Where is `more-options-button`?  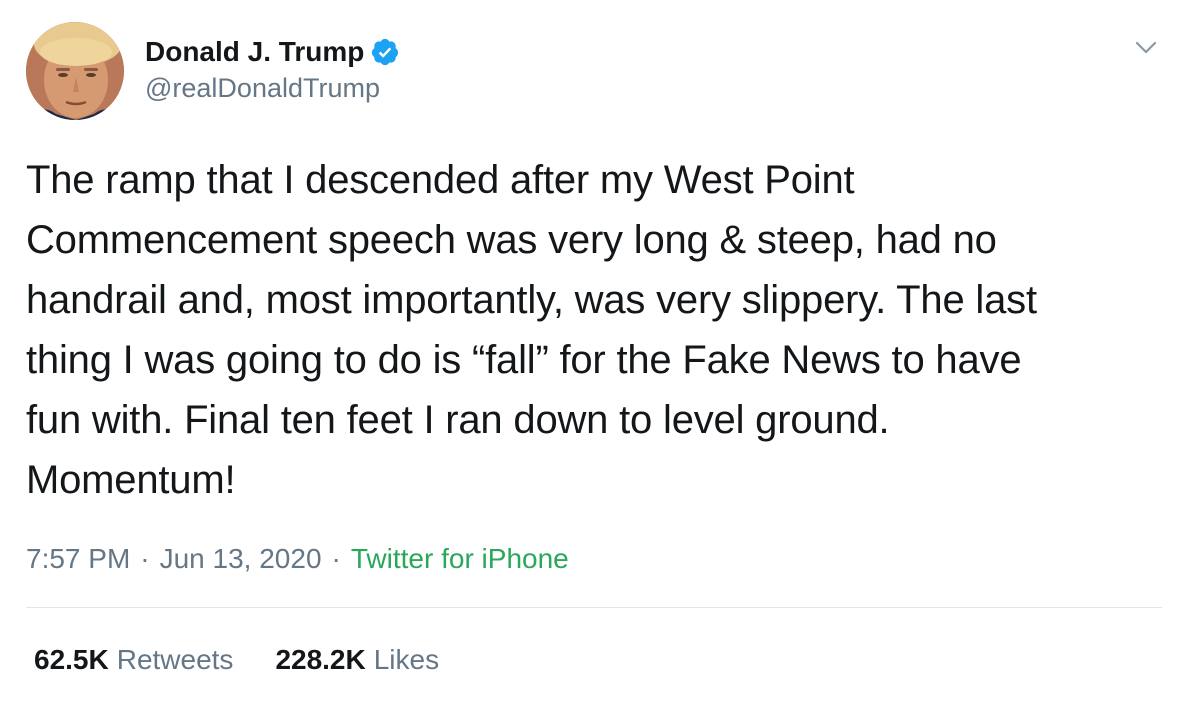
more-options-button is located at coordinates (1146, 48).